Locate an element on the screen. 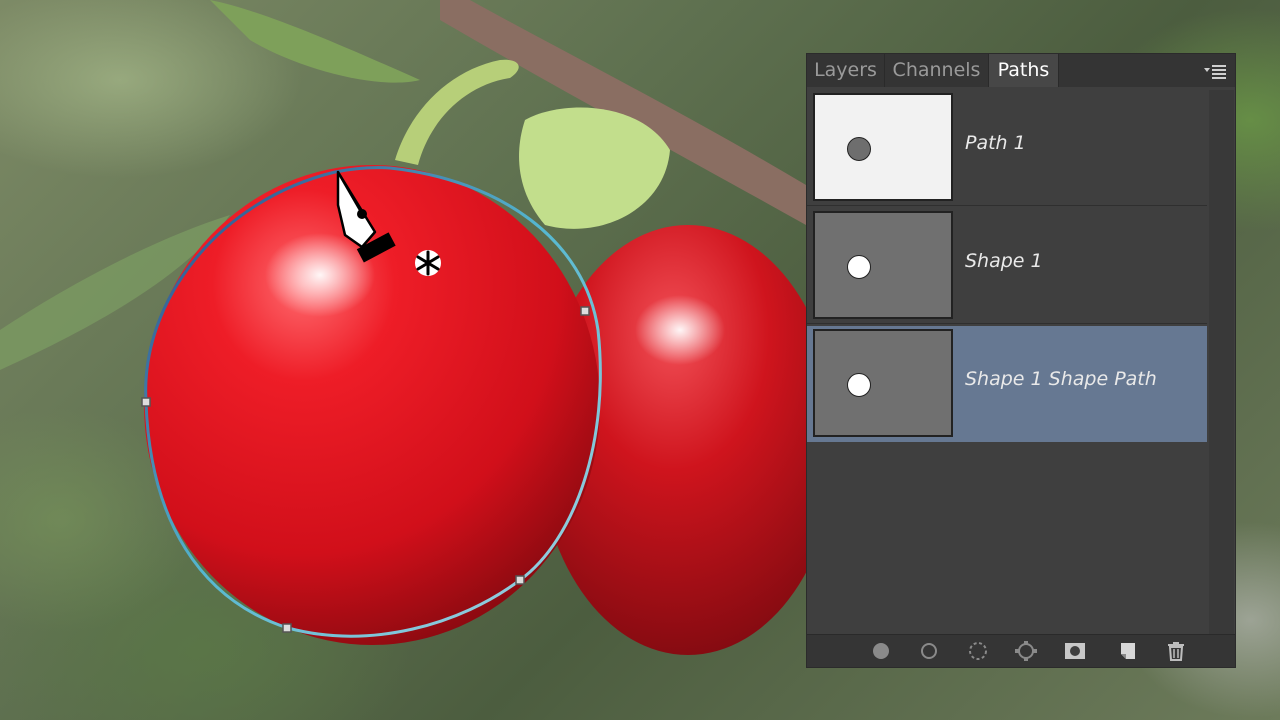 The height and width of the screenshot is (720, 1280). tab-channels: Channels is located at coordinates (937, 70).